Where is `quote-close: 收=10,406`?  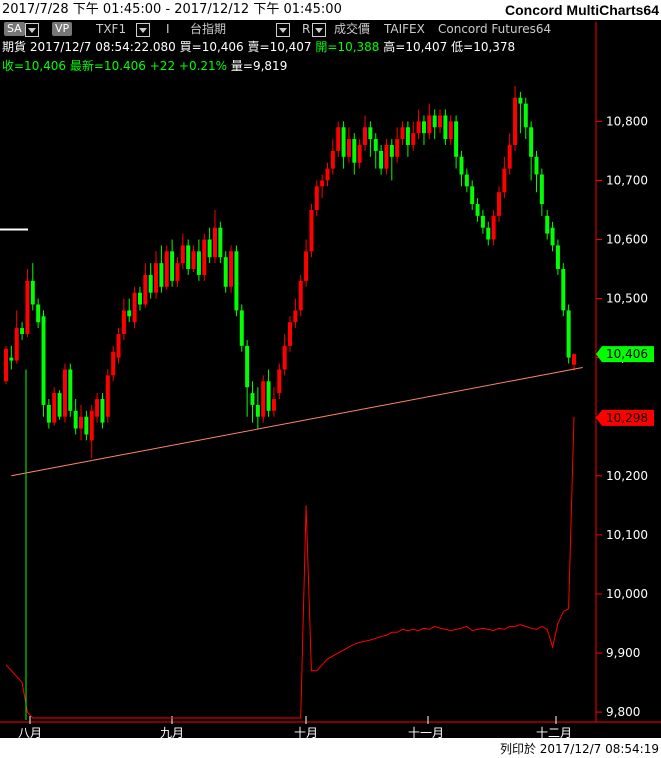 quote-close: 收=10,406 is located at coordinates (34, 66).